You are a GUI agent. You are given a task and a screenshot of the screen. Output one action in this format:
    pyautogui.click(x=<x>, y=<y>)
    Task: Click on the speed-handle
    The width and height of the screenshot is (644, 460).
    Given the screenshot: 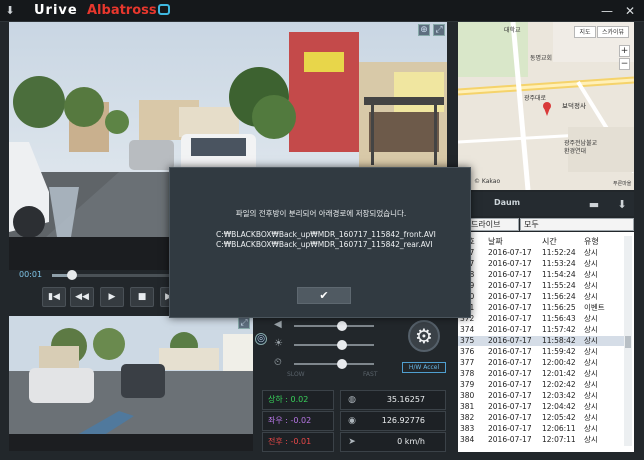 What is the action you would take?
    pyautogui.click(x=342, y=364)
    